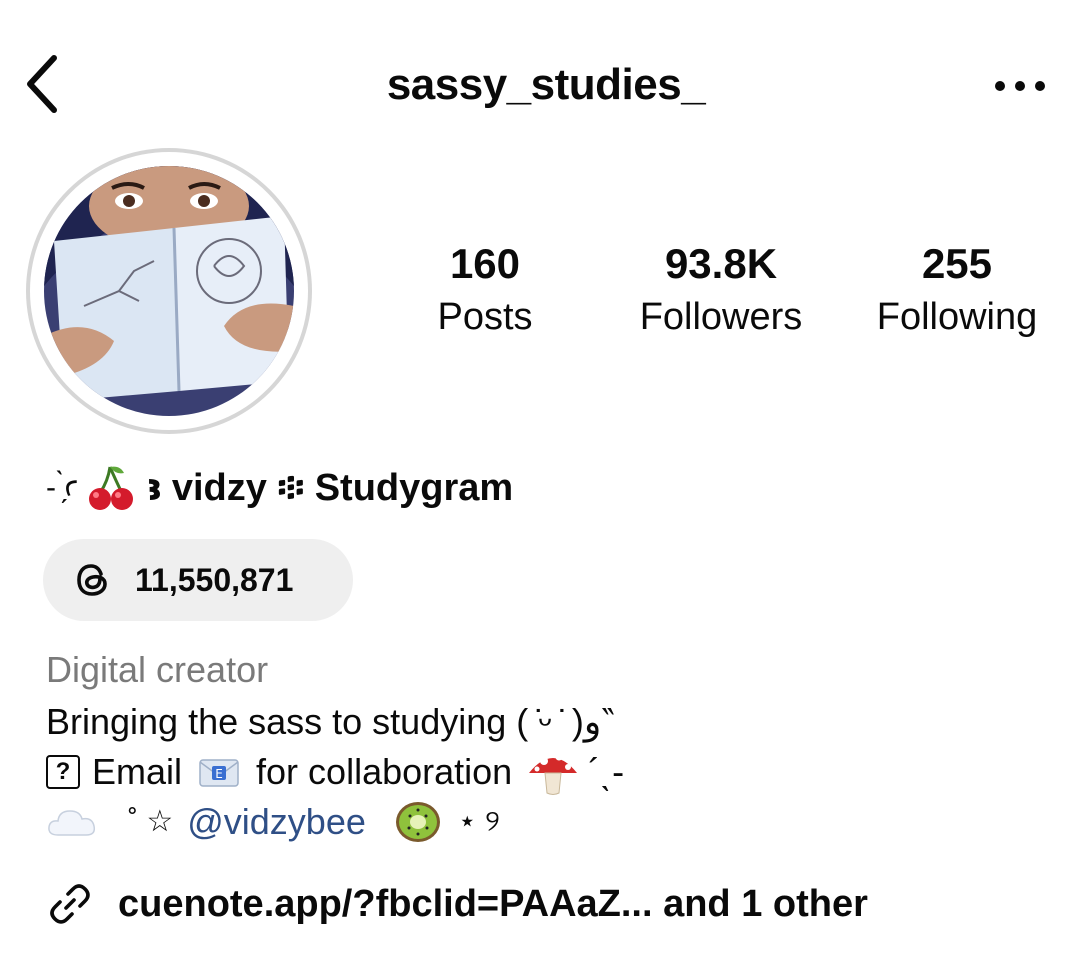  I want to click on bio-line-3: ˚ ☆ @vidzybee ⋆ ୨, so click(273, 822).